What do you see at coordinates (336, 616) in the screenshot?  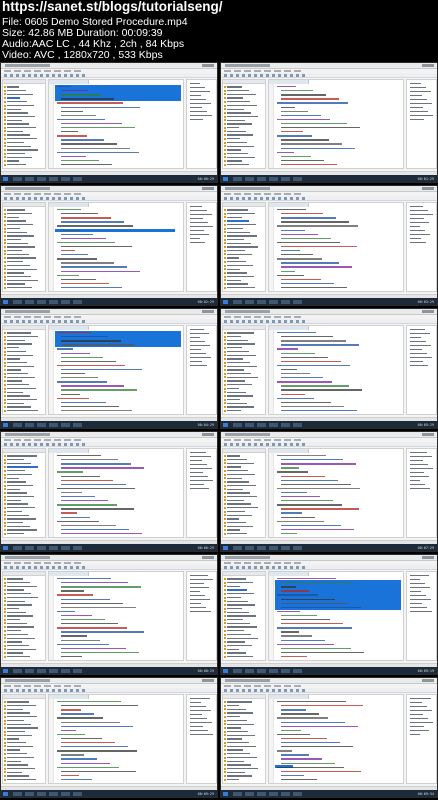 I see `code-editor` at bounding box center [336, 616].